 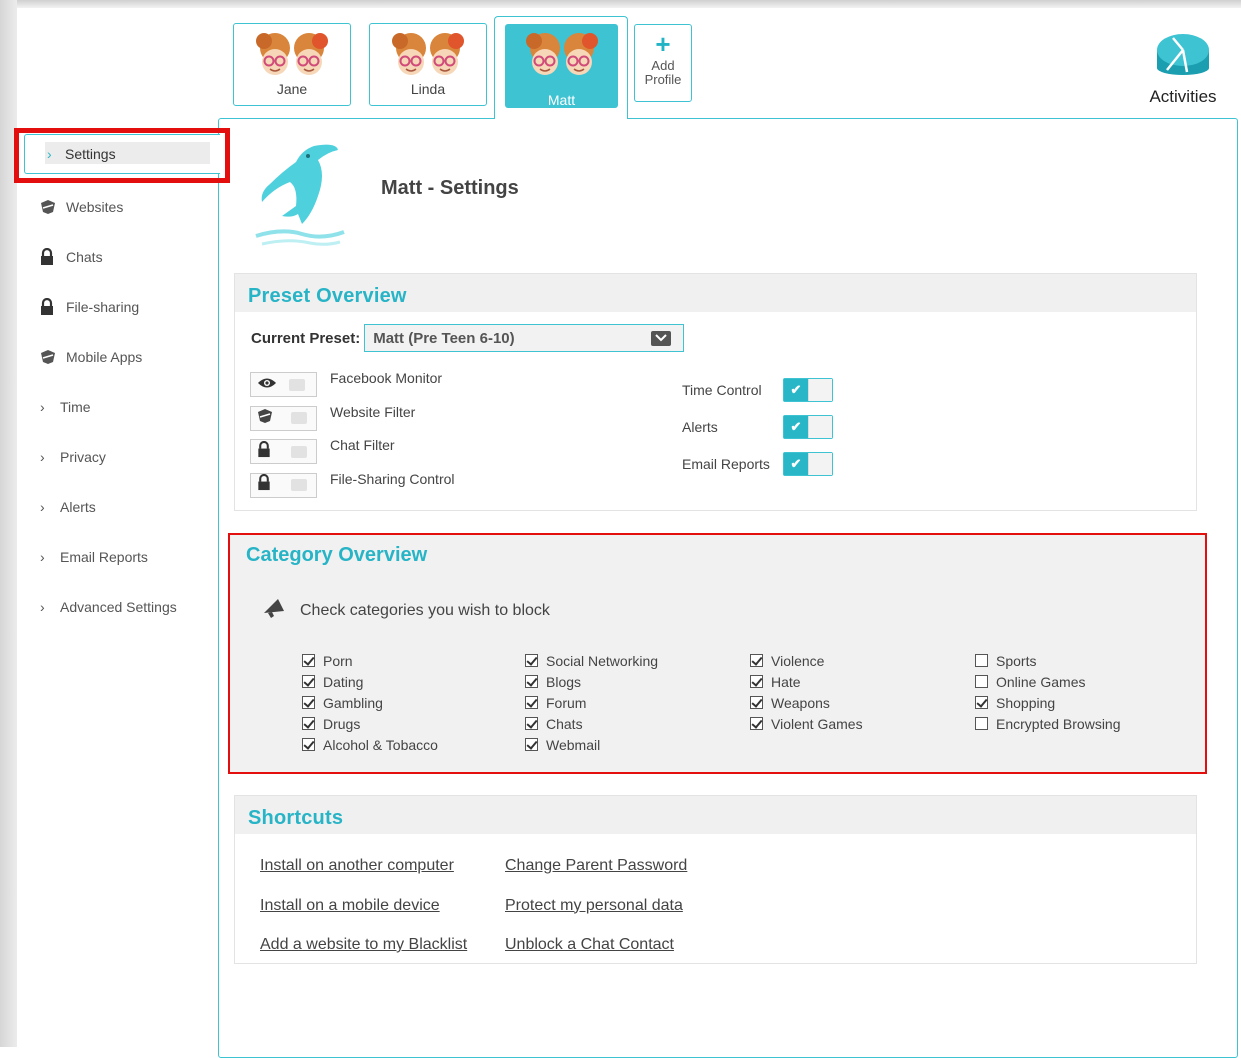 I want to click on category-item: Blogs, so click(x=591, y=681).